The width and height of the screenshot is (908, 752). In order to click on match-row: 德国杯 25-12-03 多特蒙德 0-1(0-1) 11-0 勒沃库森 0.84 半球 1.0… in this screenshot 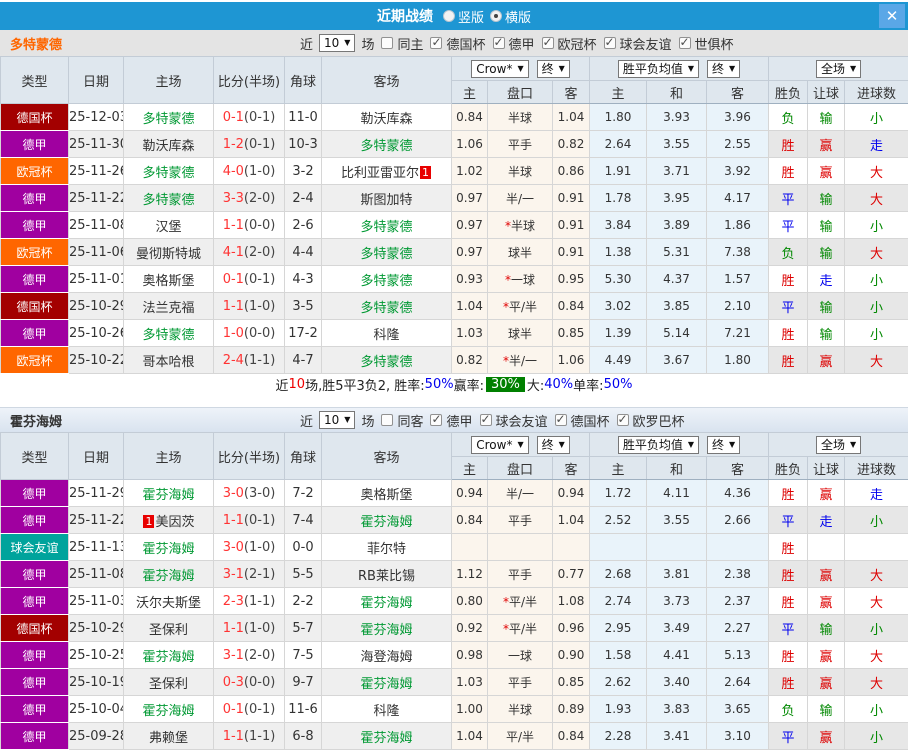, I will do `click(454, 117)`.